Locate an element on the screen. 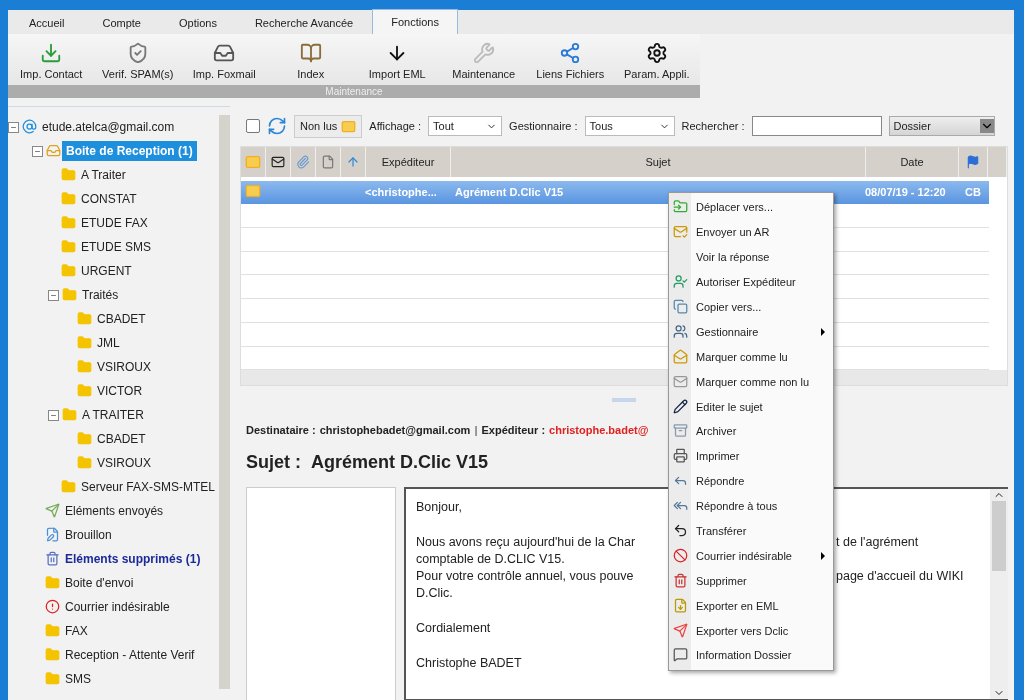  download-icon is located at coordinates (51, 53).